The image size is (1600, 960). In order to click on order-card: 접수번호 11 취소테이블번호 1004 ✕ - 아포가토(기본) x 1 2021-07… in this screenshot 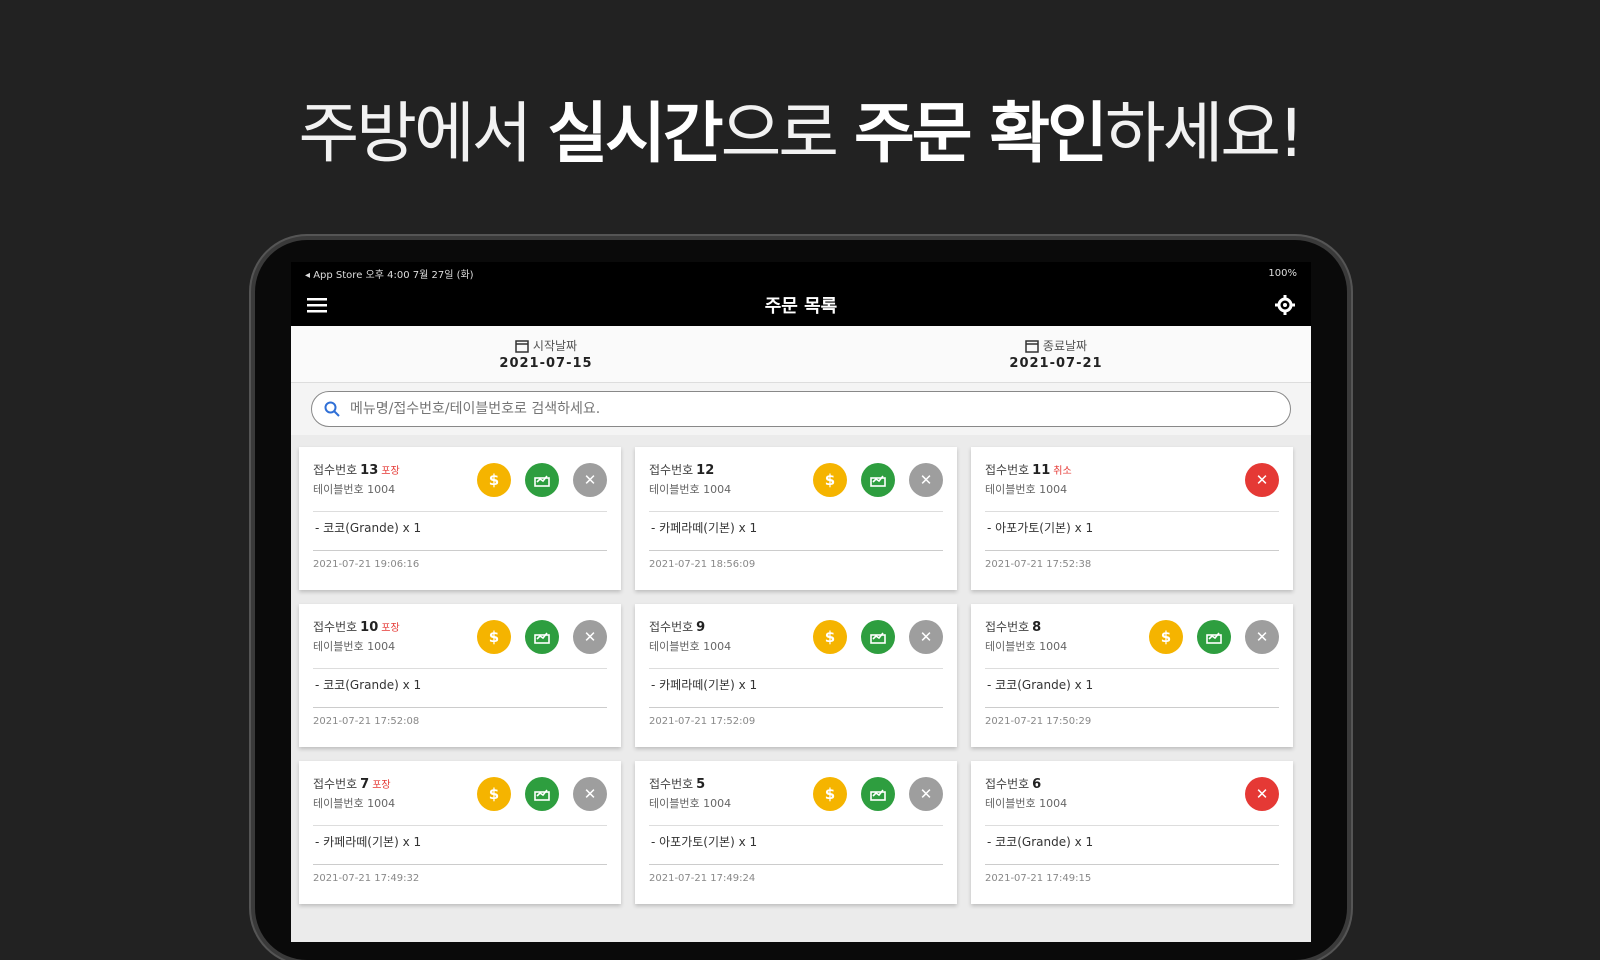, I will do `click(1132, 518)`.